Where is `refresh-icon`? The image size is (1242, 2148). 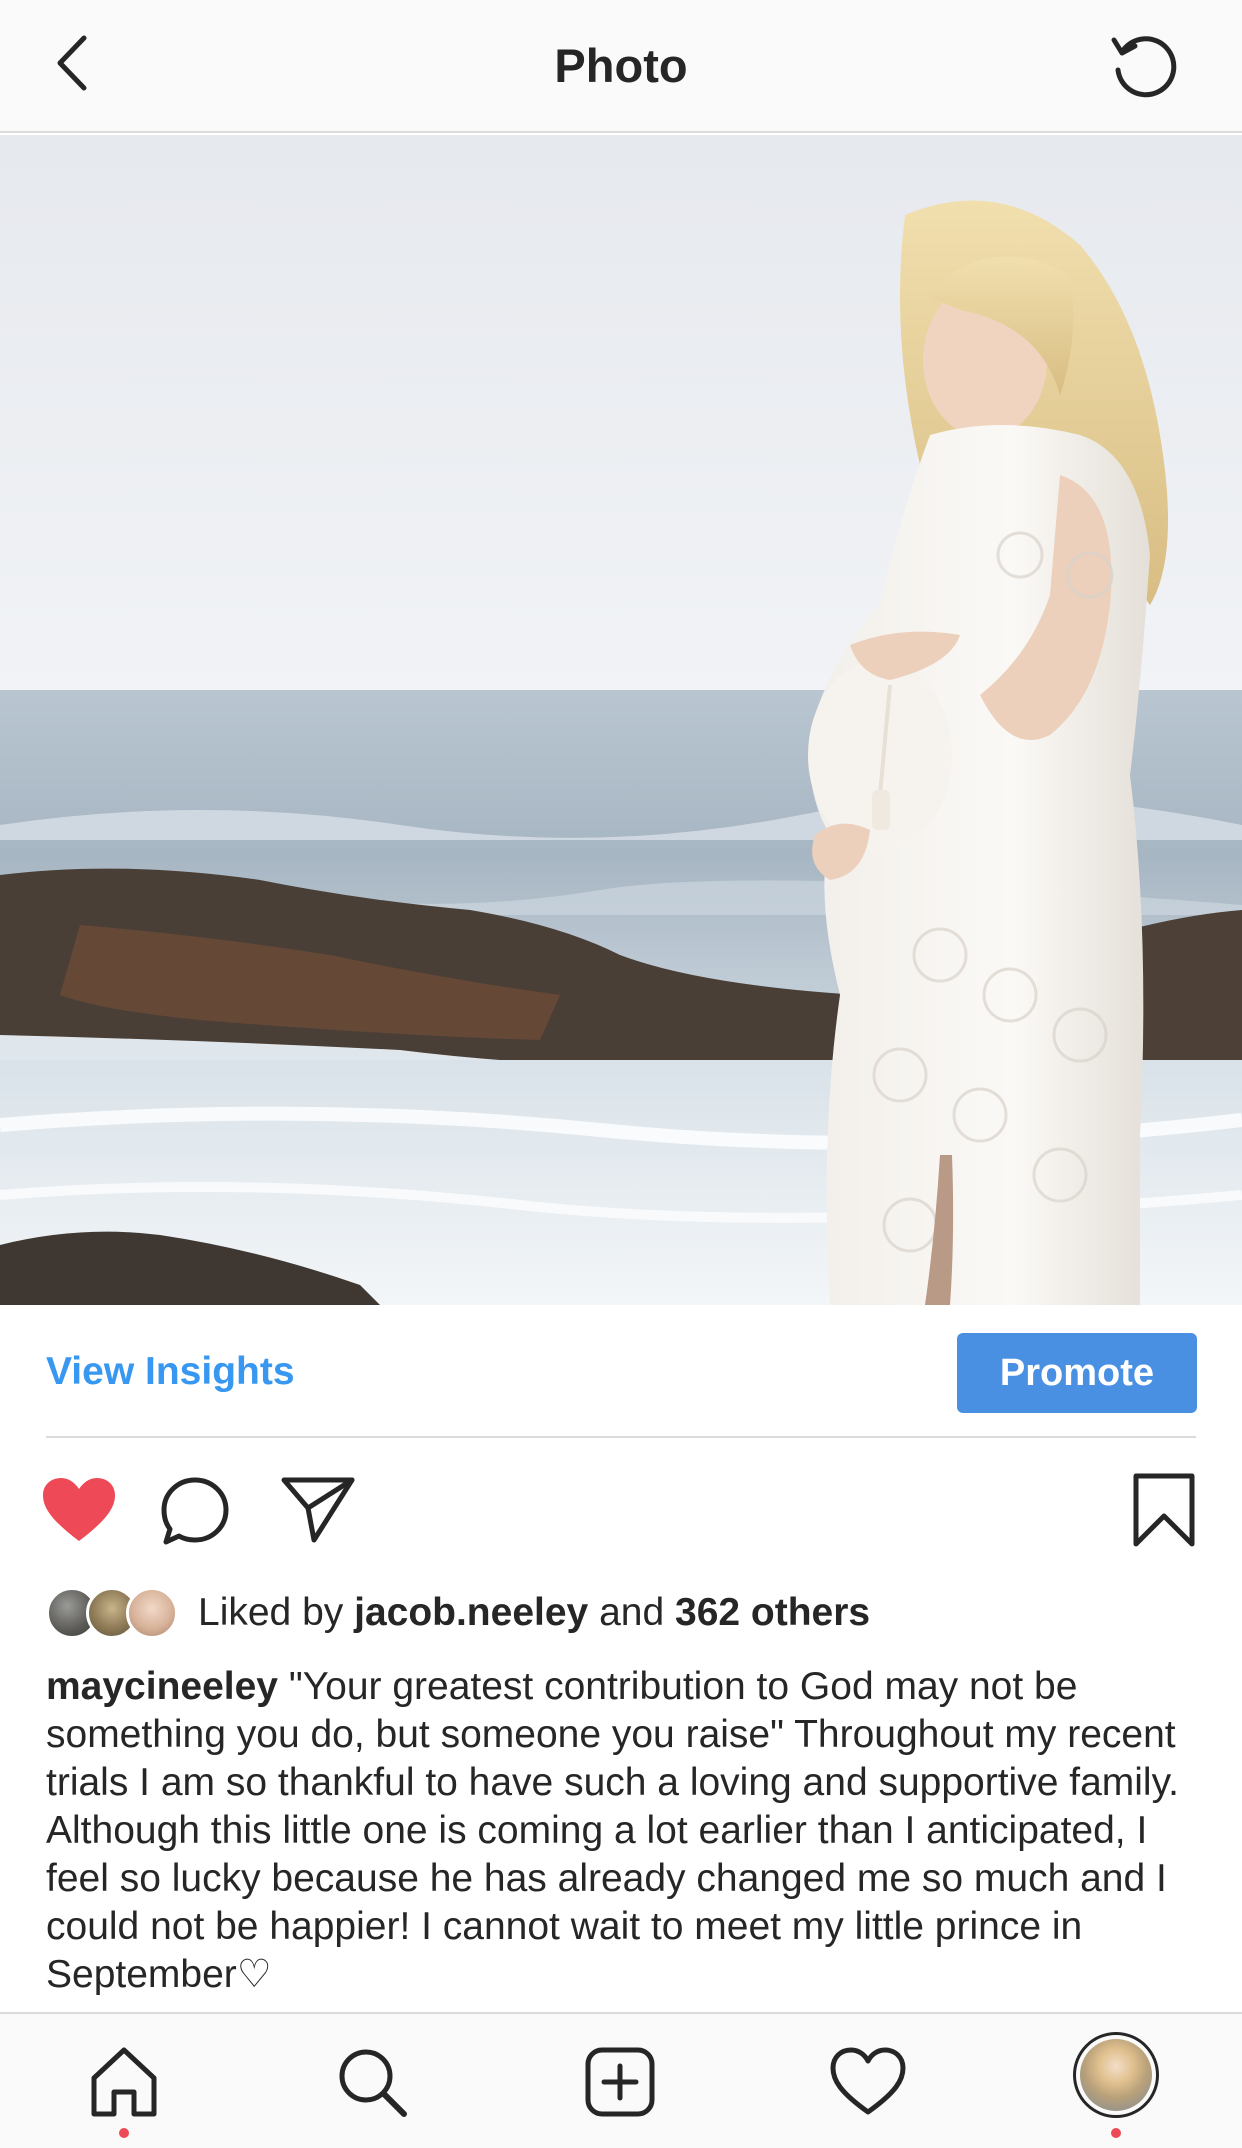 refresh-icon is located at coordinates (1144, 66).